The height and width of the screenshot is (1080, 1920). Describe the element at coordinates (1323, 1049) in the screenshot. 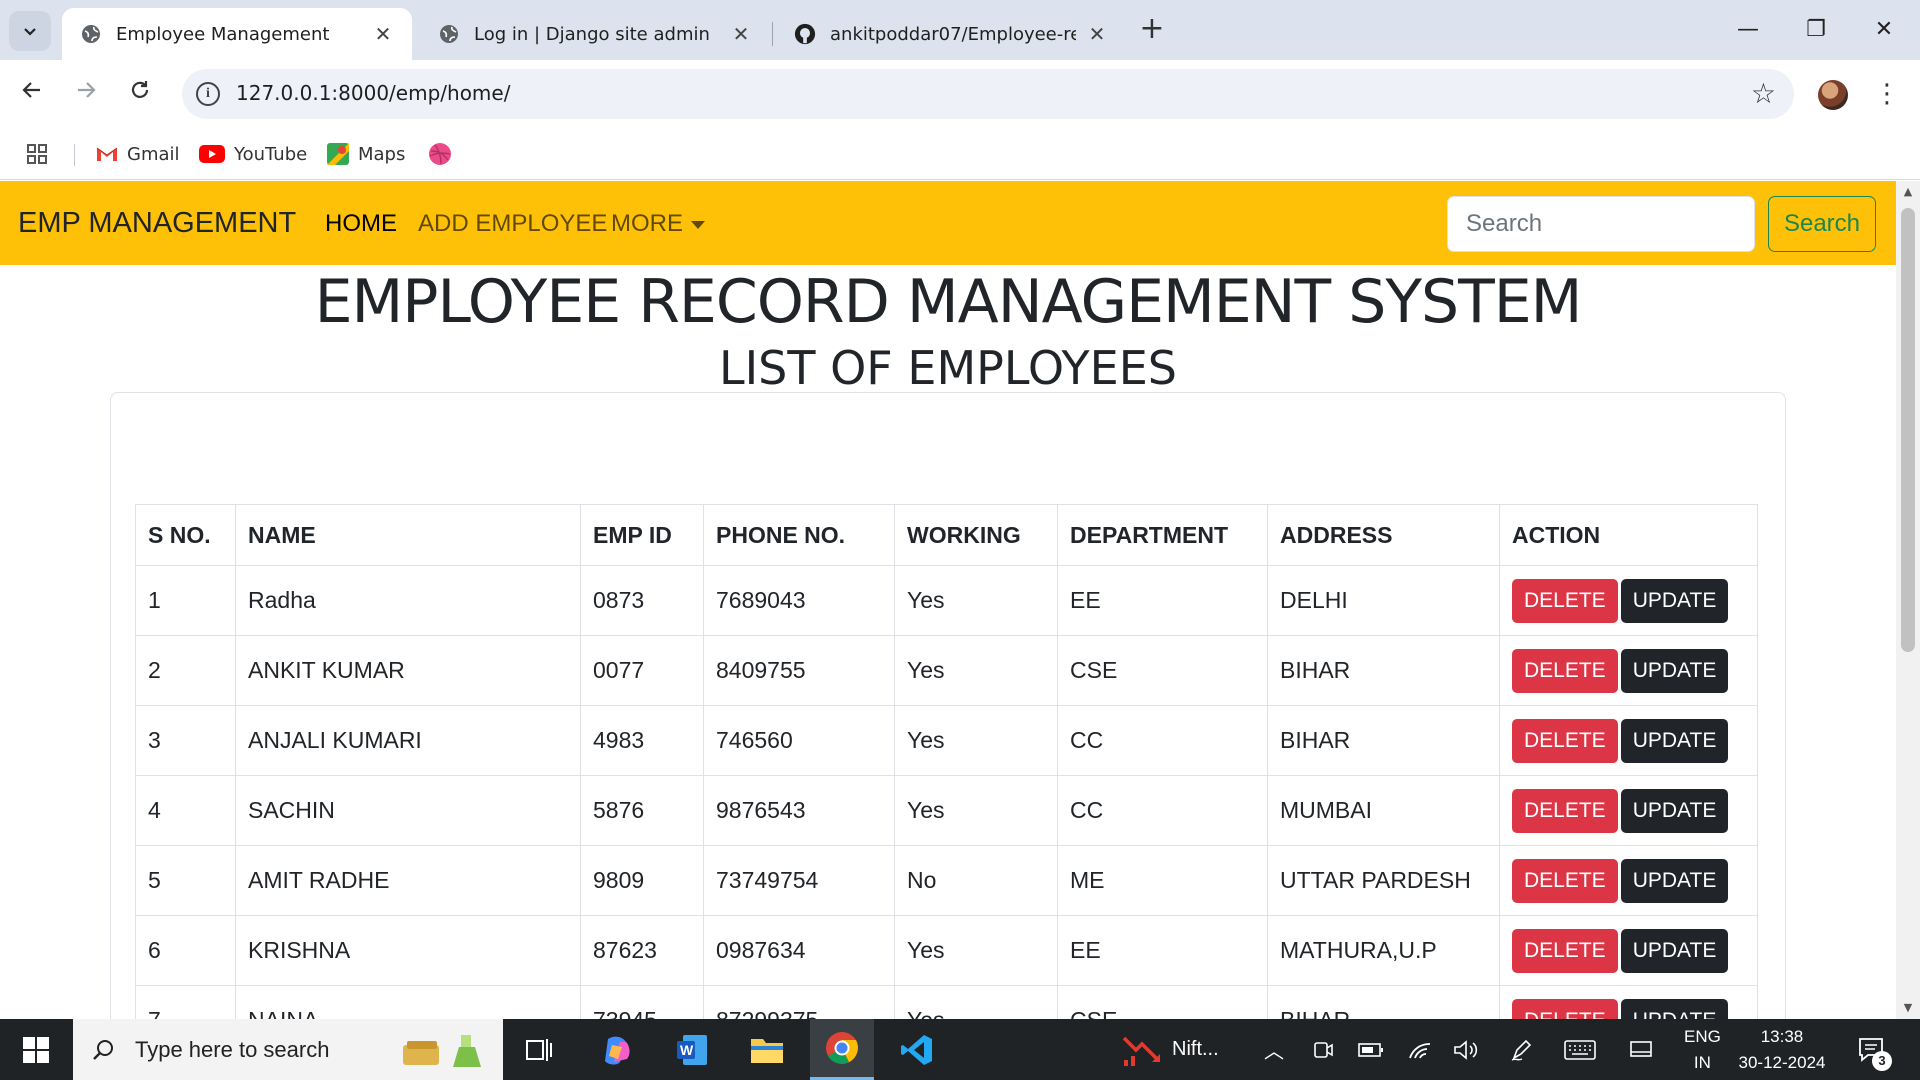

I see `meet-now-icon` at that location.